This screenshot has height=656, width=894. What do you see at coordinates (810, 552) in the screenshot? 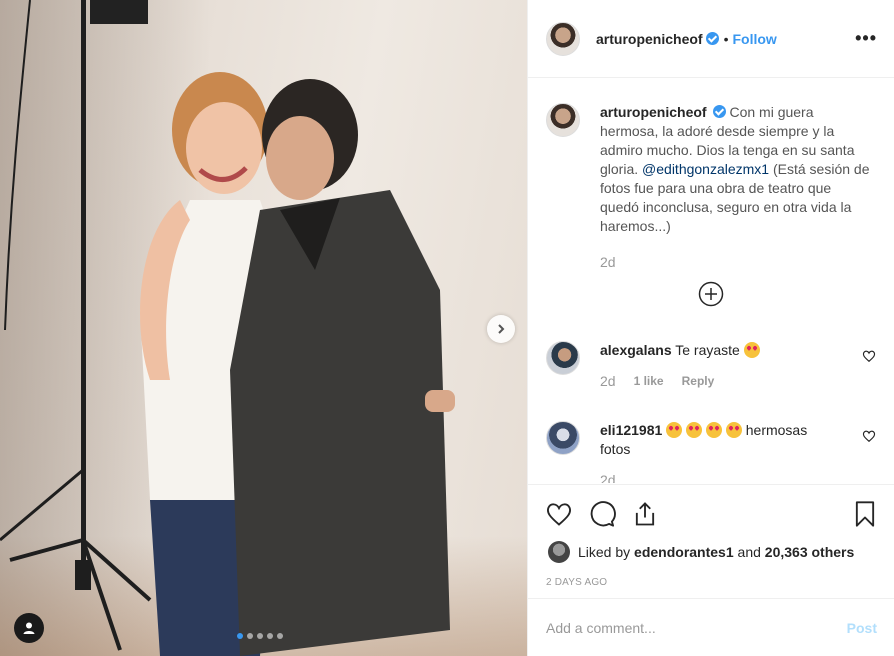
I see `likes-others-link: 20,363 others` at bounding box center [810, 552].